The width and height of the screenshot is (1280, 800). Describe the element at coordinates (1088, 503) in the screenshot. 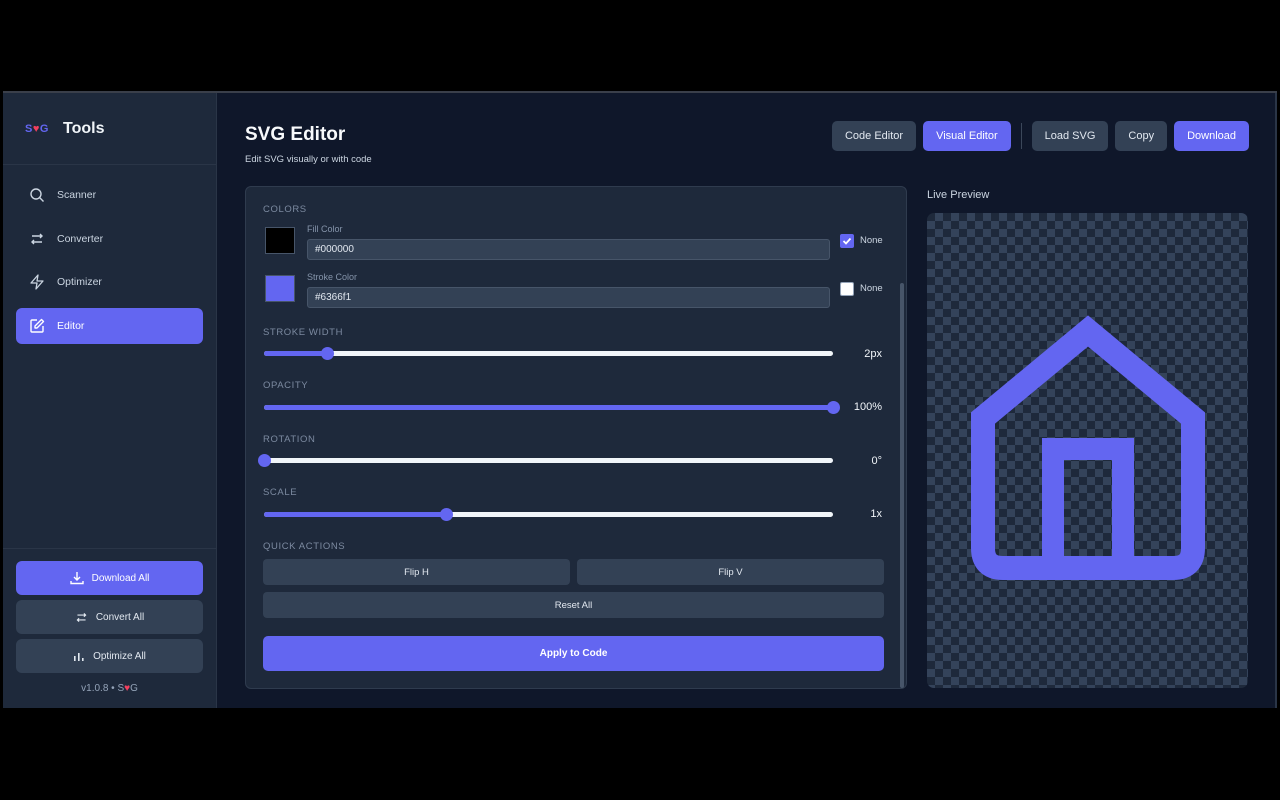

I see `house-door` at that location.